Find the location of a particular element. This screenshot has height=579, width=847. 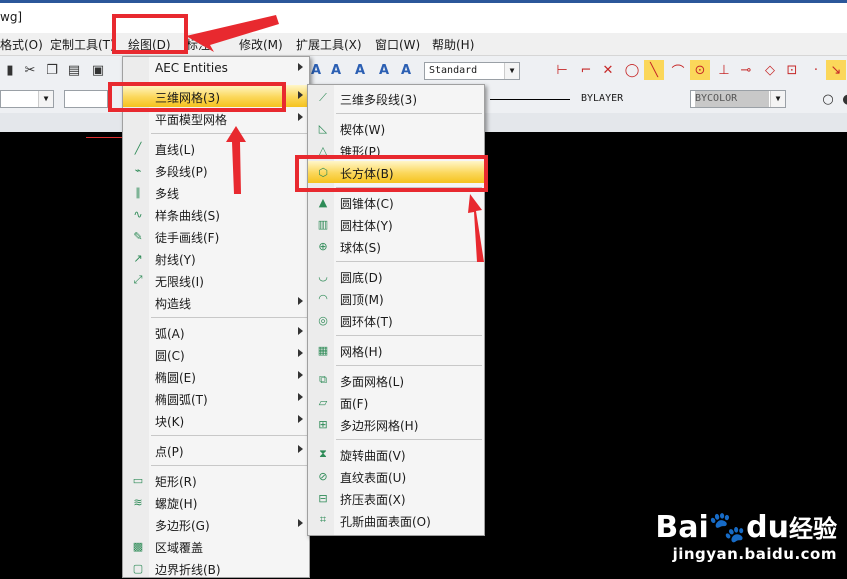

paw-icon: 🐾 is located at coordinates (727, 527).